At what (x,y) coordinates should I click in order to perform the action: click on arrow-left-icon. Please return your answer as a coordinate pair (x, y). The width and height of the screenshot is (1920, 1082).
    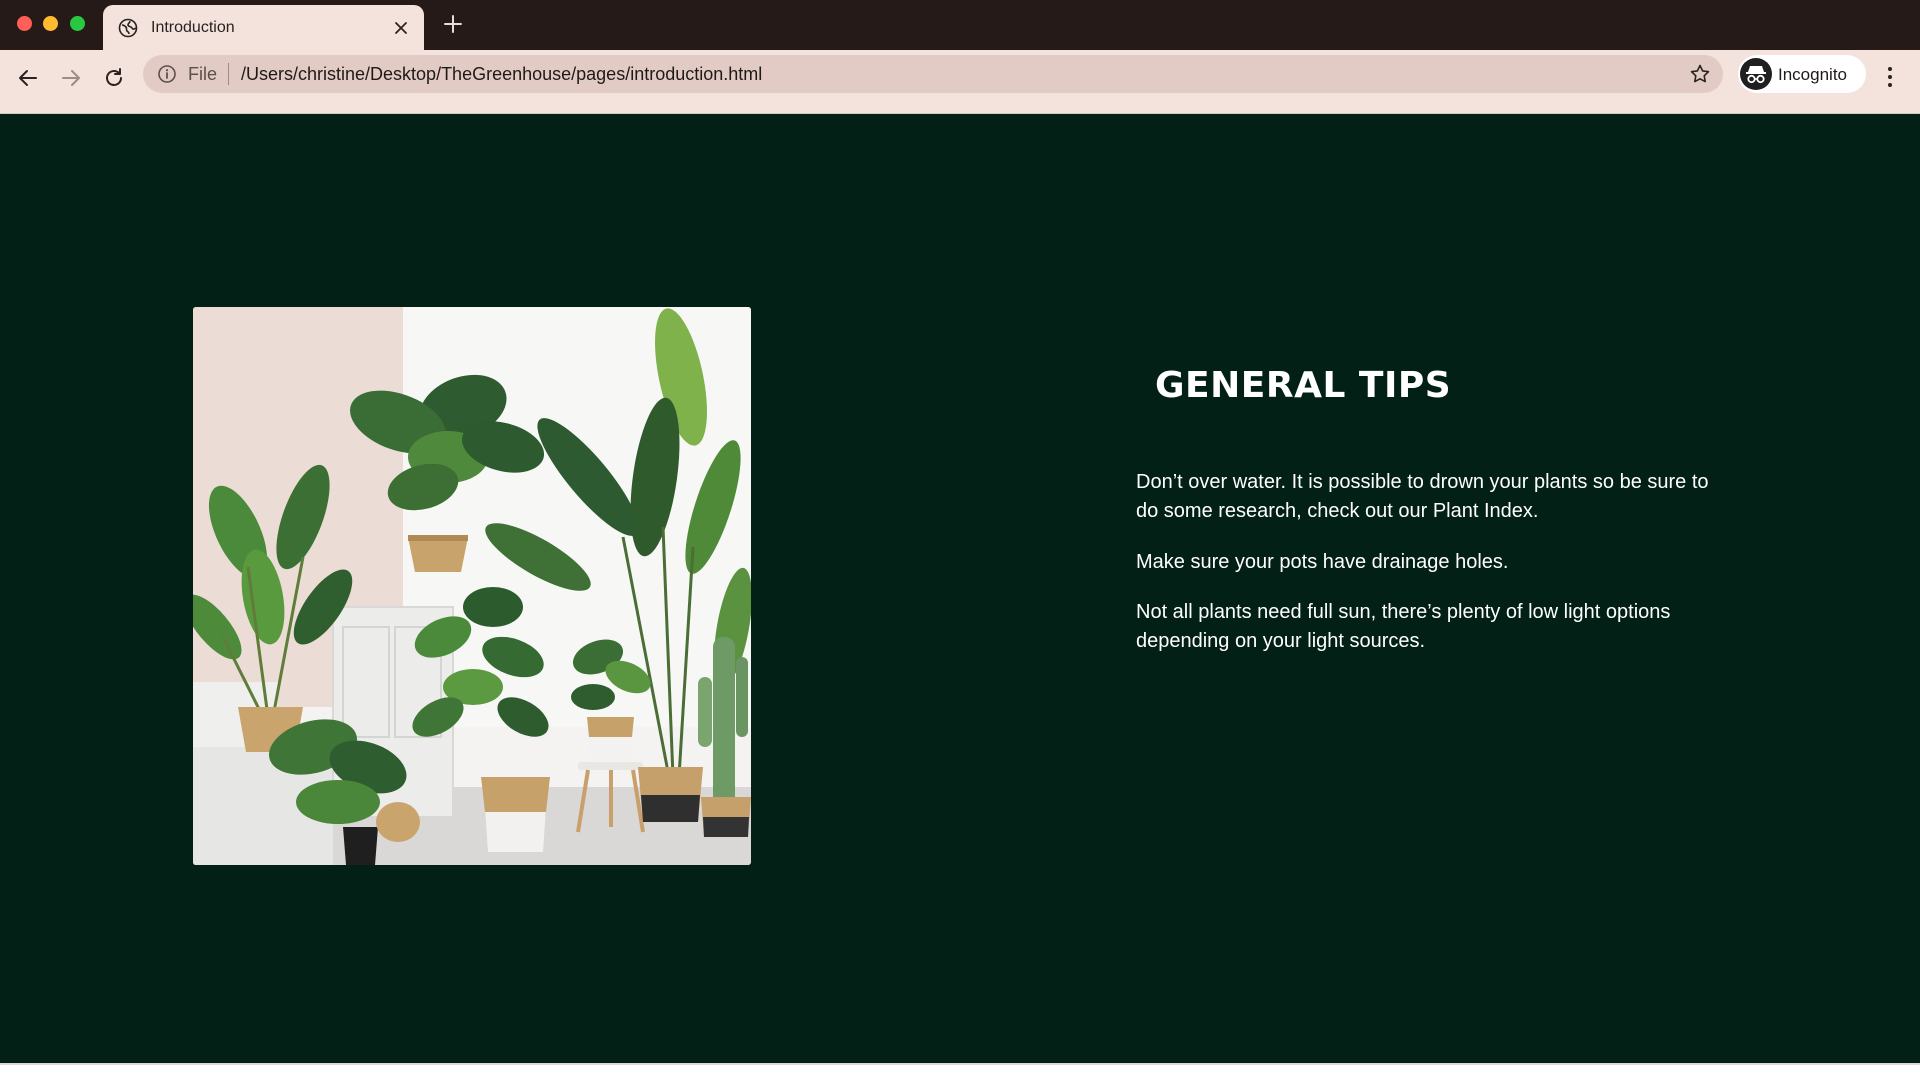
    Looking at the image, I should click on (28, 78).